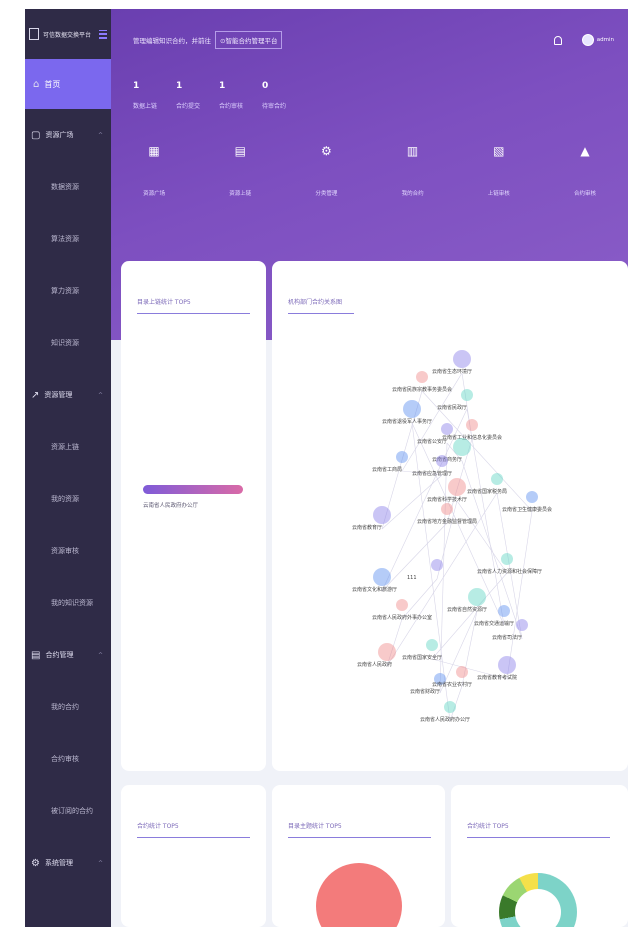 This screenshot has height=927, width=628. What do you see at coordinates (197, 95) in the screenshot?
I see `stat-item: 1 合约提交` at bounding box center [197, 95].